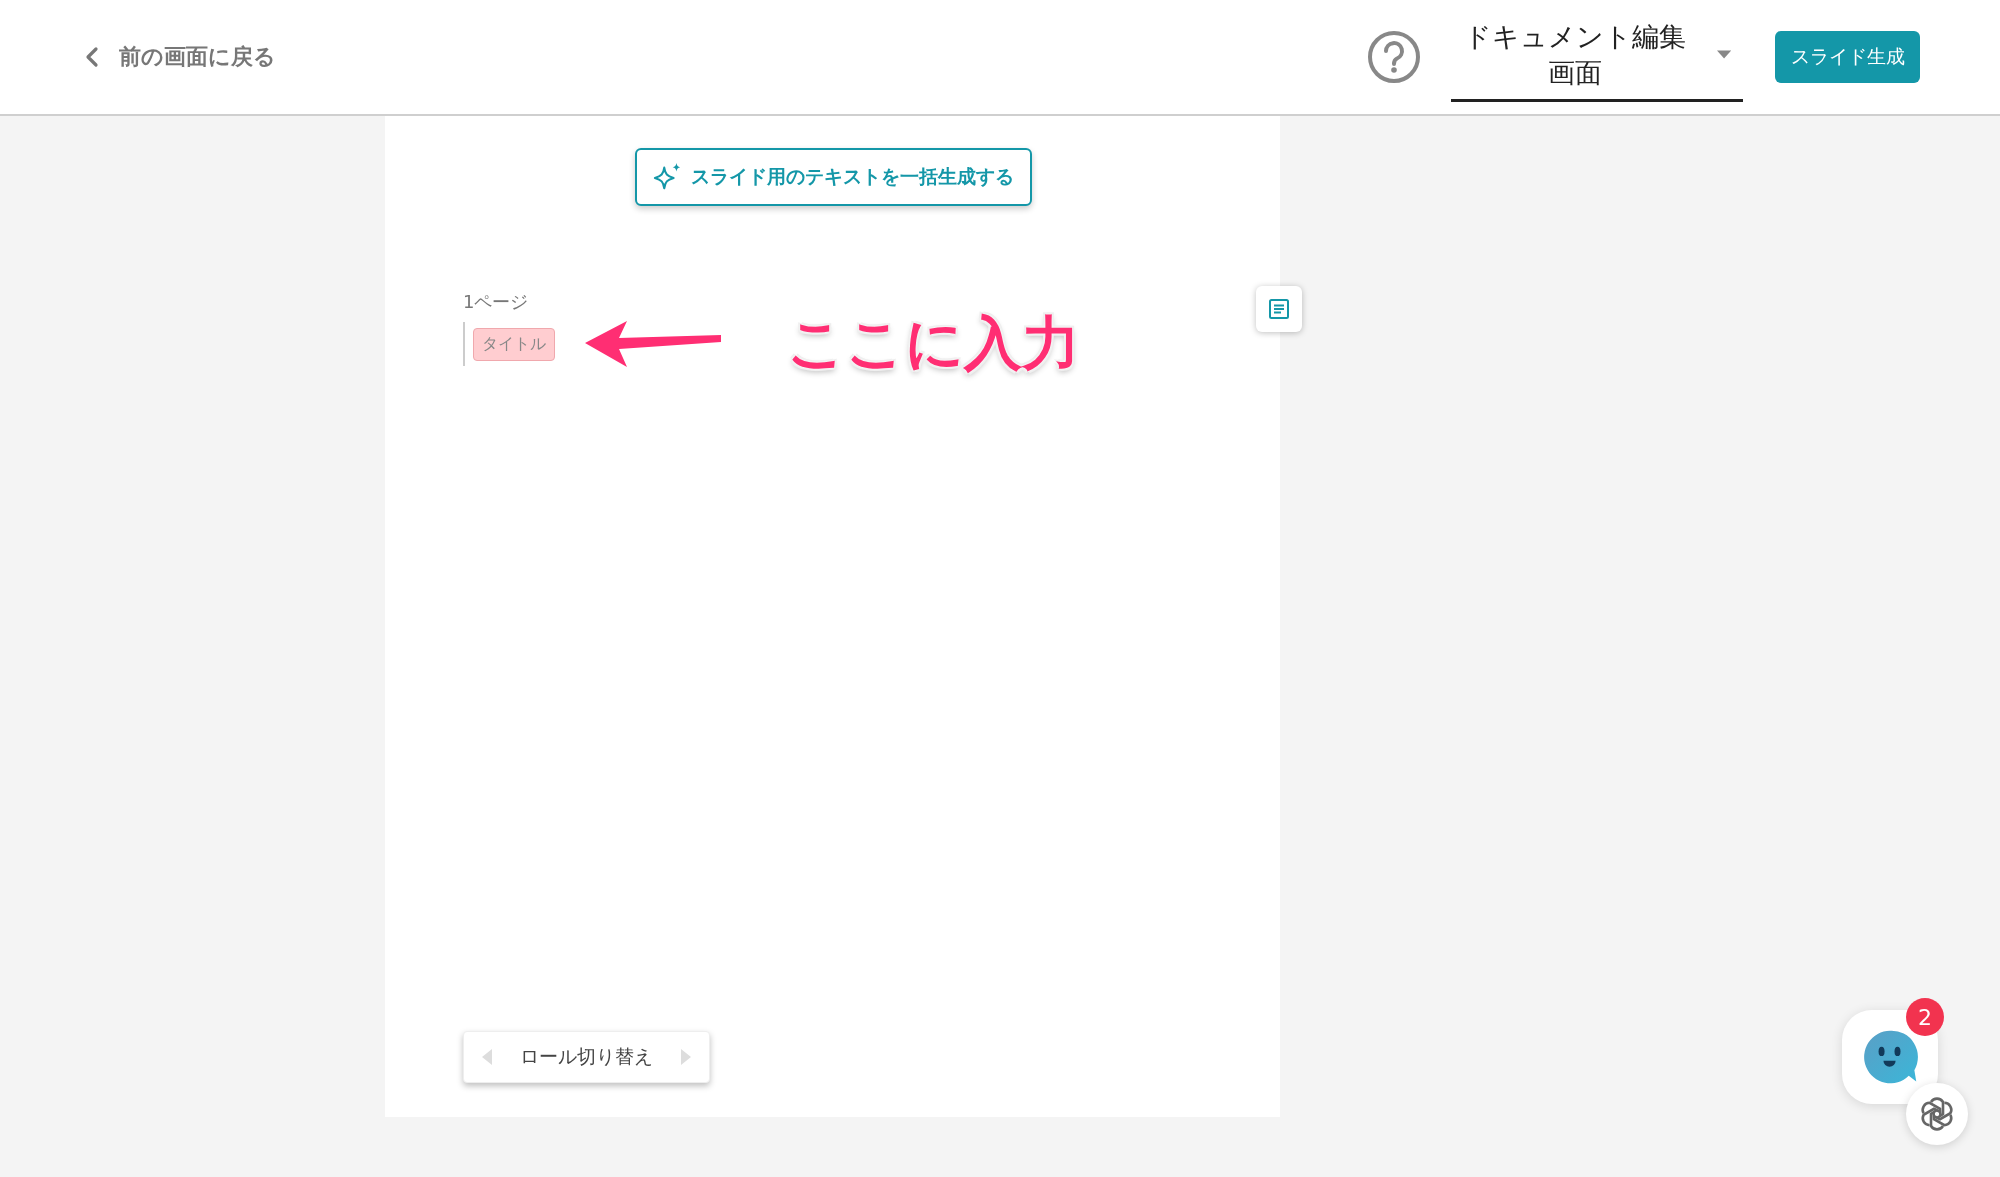 Image resolution: width=2000 pixels, height=1177 pixels. I want to click on generate-slides-button: スライド生成, so click(1847, 57).